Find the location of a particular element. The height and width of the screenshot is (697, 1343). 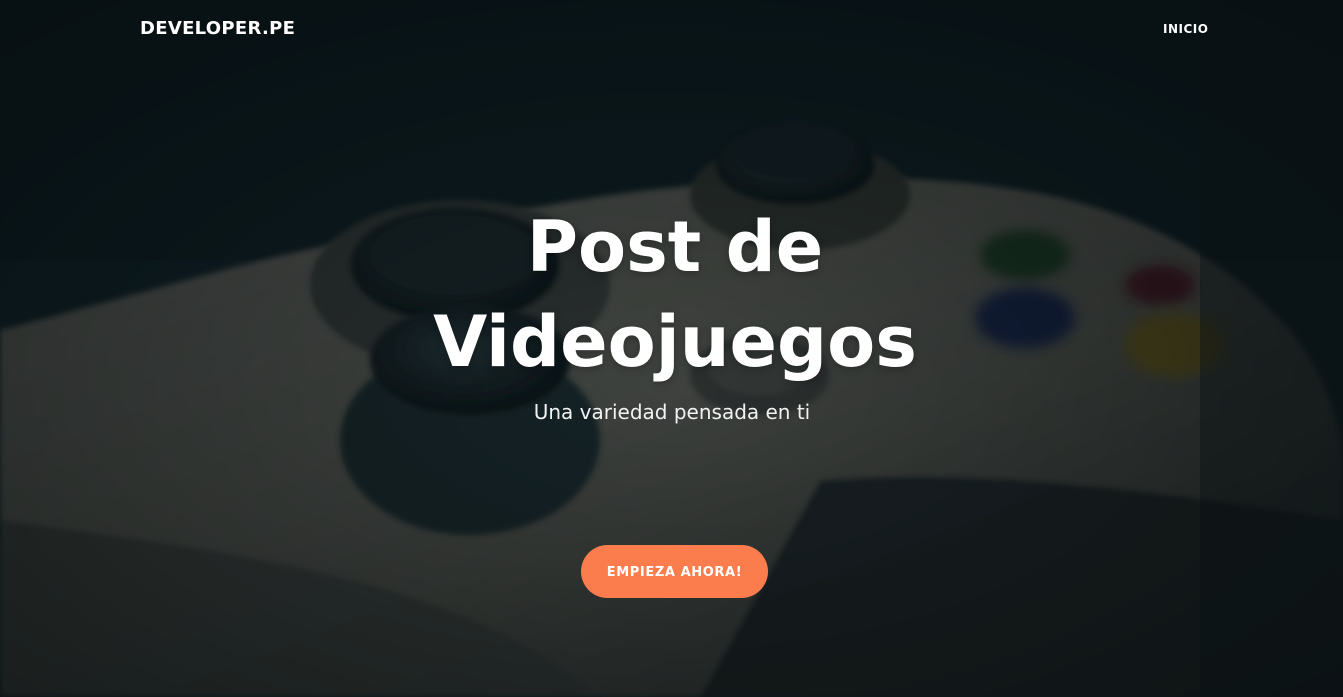

hero-title-line-2: Videojuegos is located at coordinates (675, 342).